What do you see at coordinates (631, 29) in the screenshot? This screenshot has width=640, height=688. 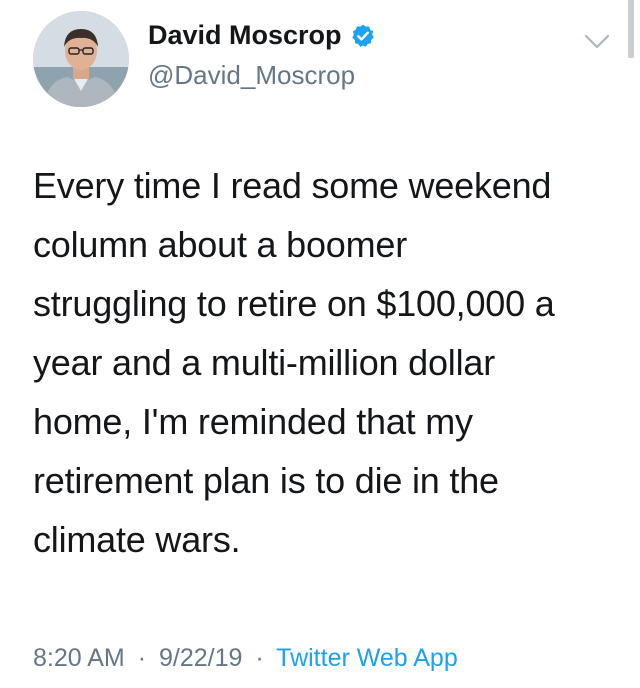 I see `scrollbar` at bounding box center [631, 29].